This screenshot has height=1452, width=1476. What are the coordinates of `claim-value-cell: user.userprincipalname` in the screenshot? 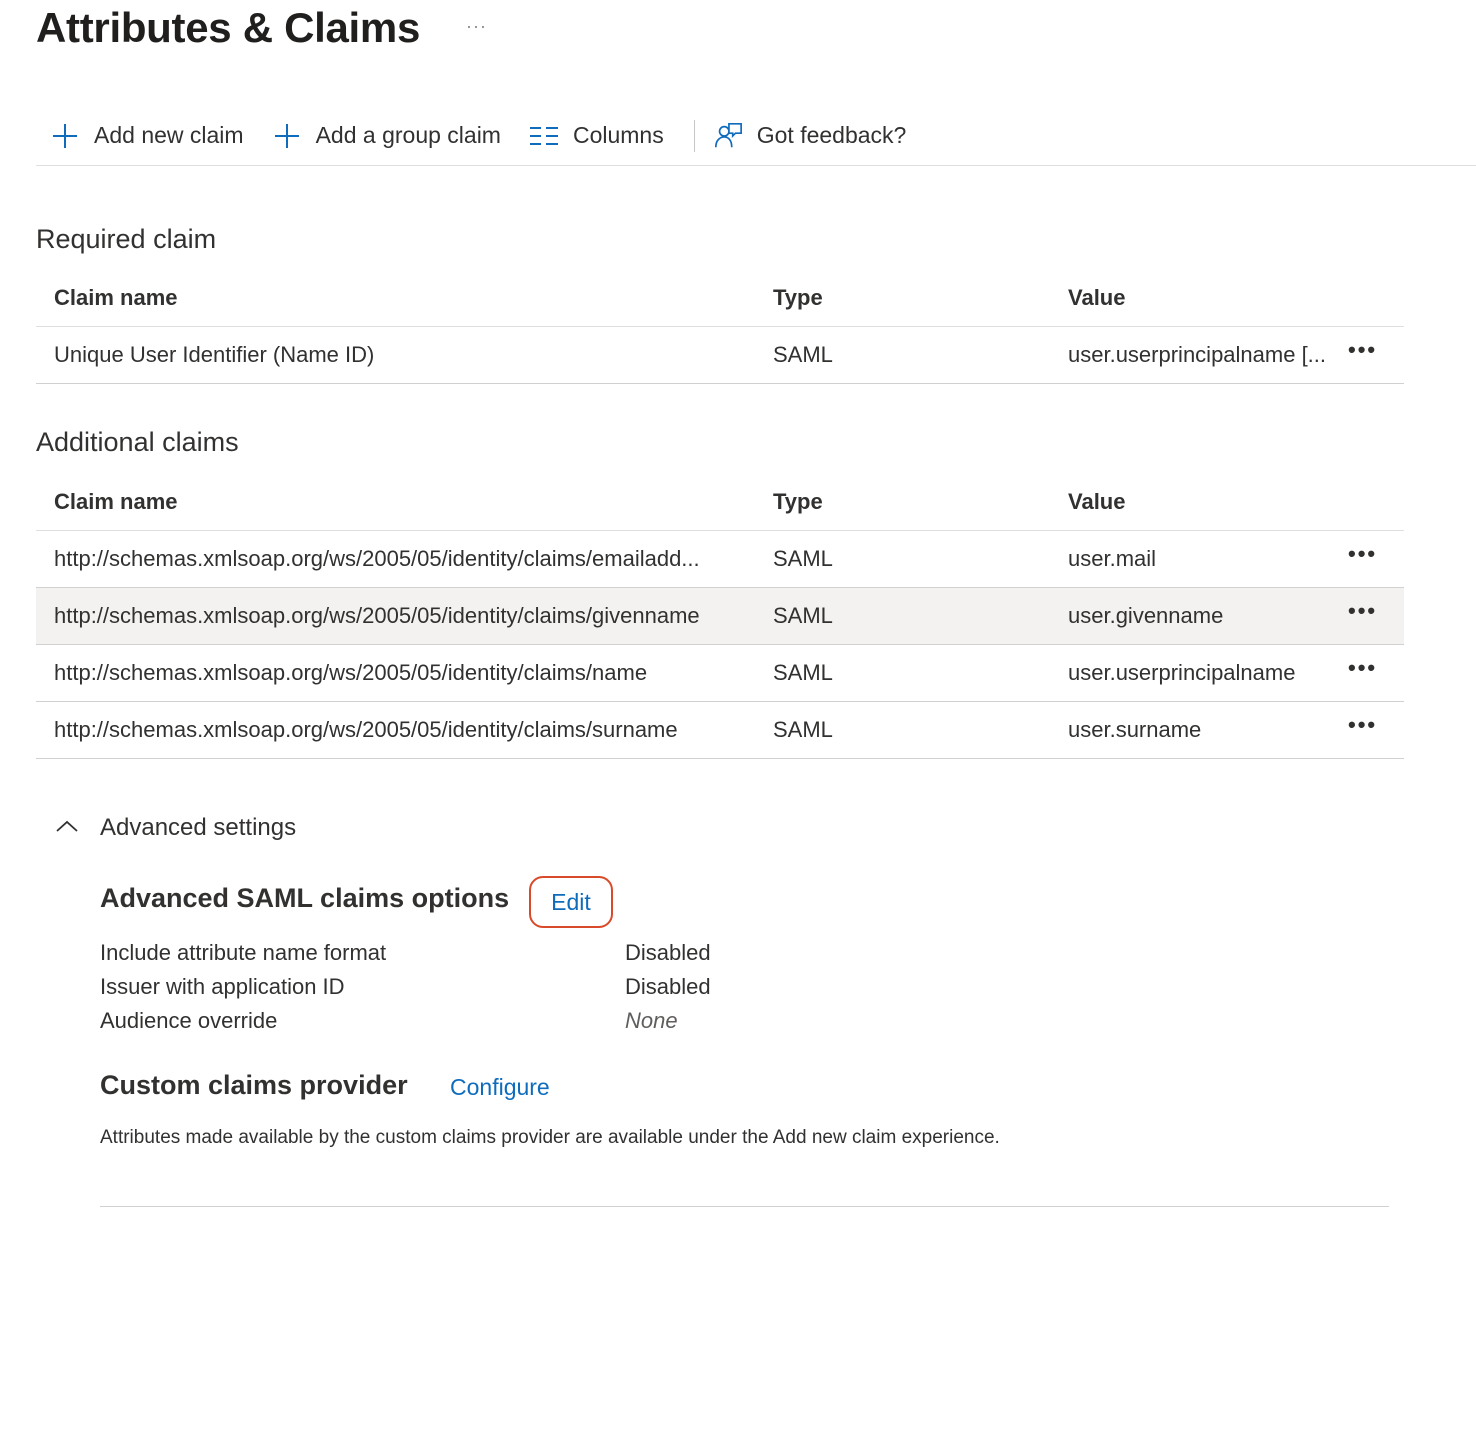 It's located at (1182, 672).